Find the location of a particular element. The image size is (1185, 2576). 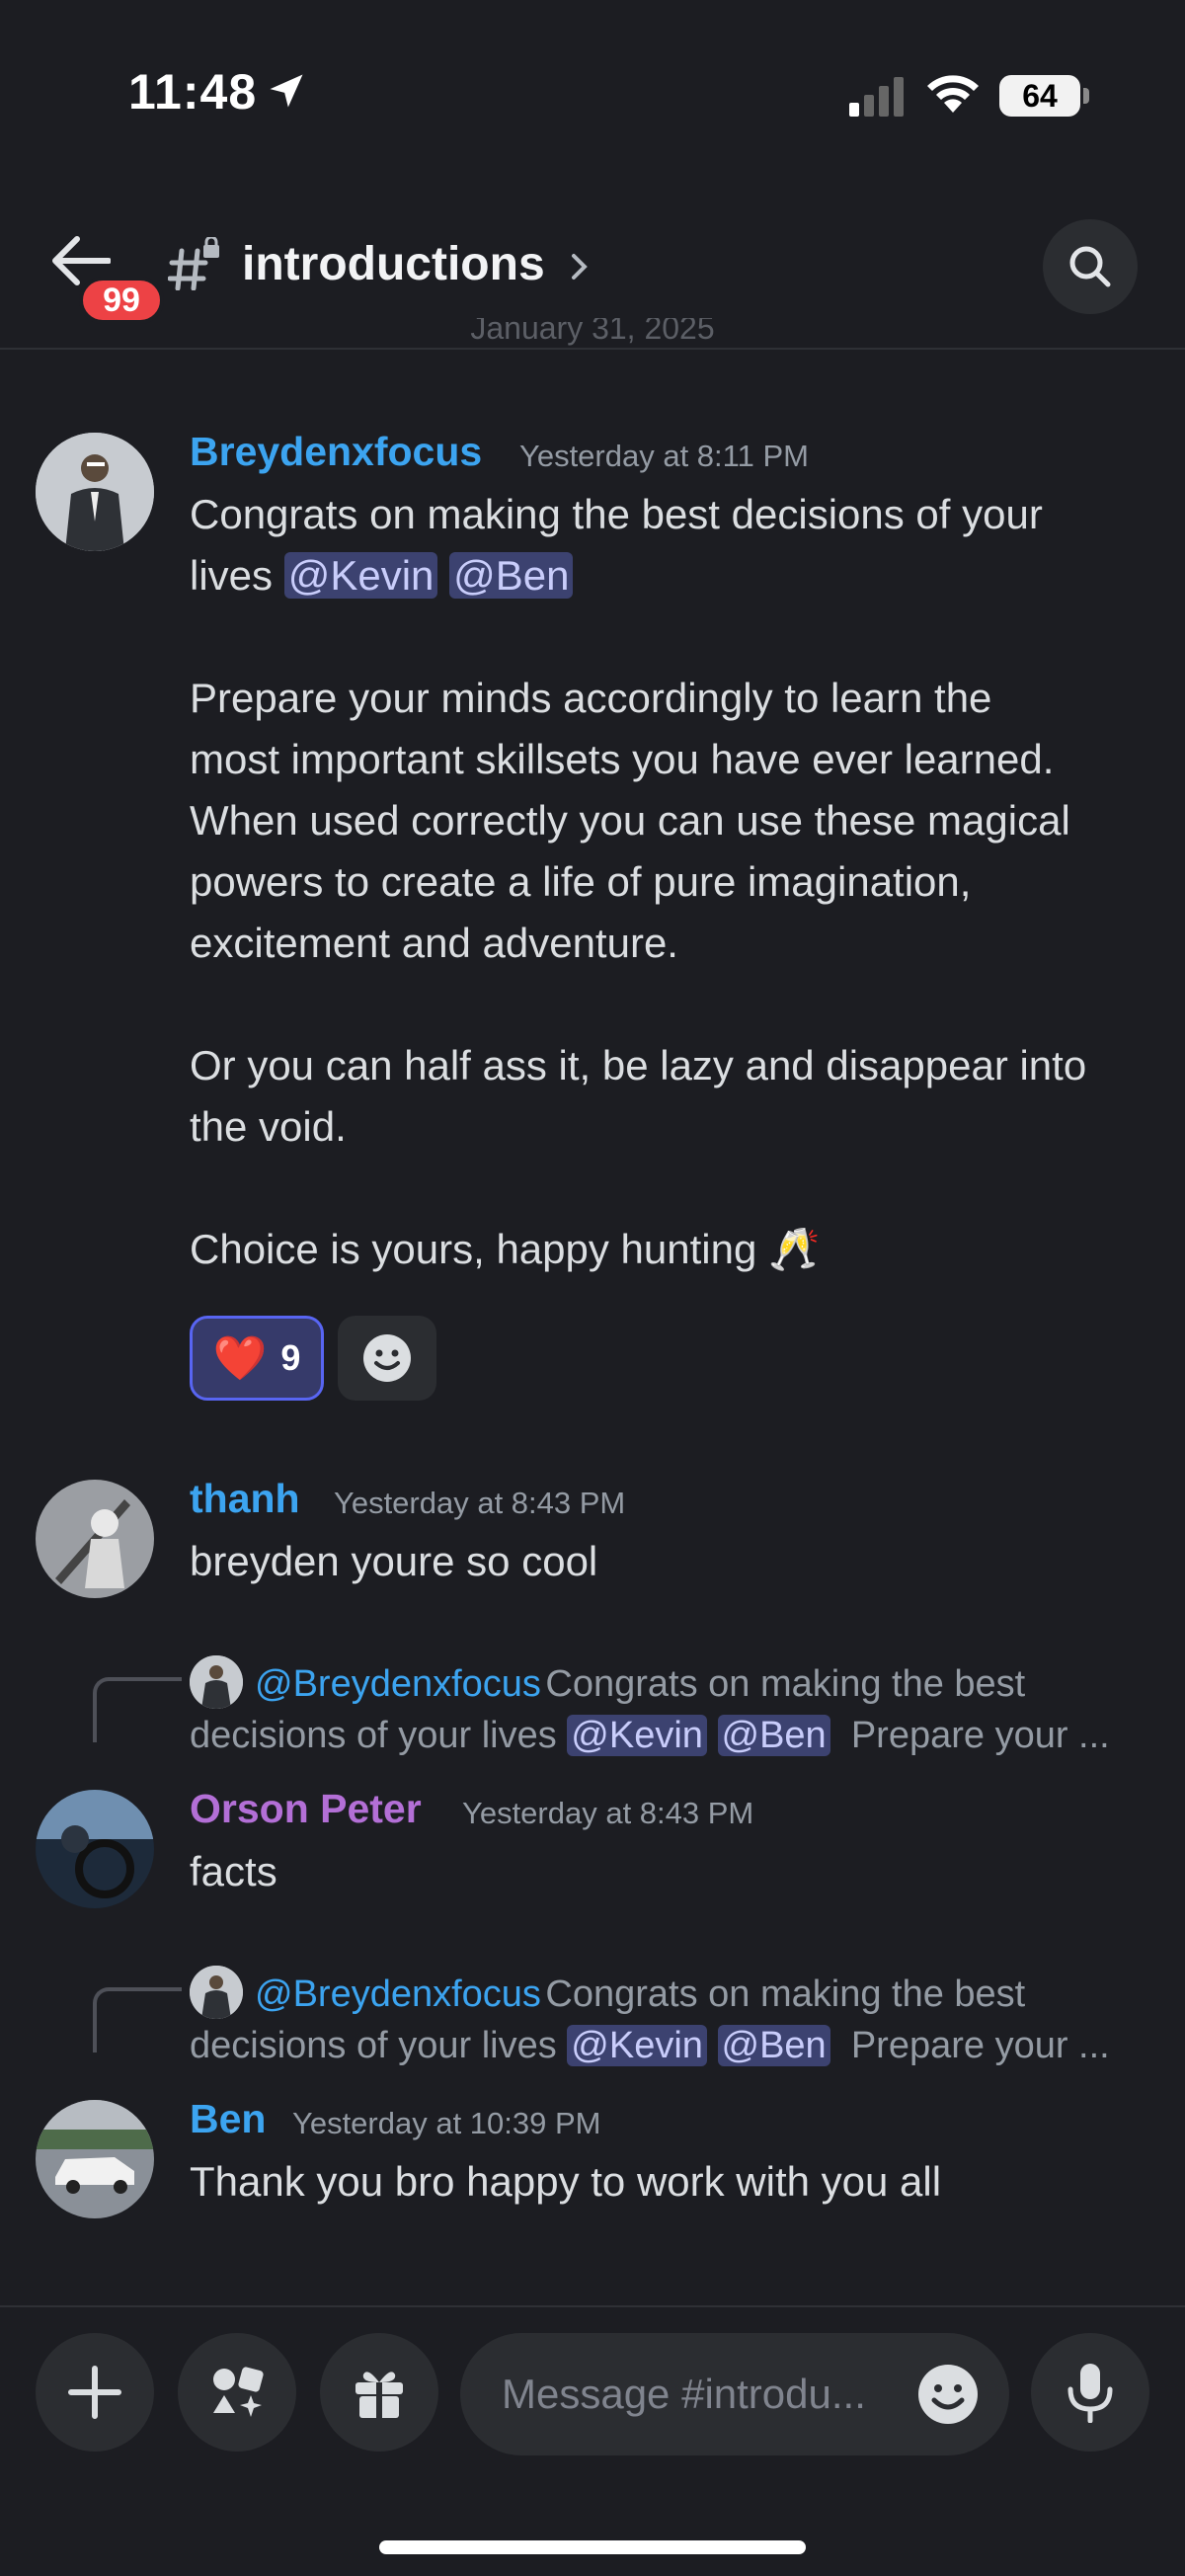

cellular-signal-icon is located at coordinates (877, 97).